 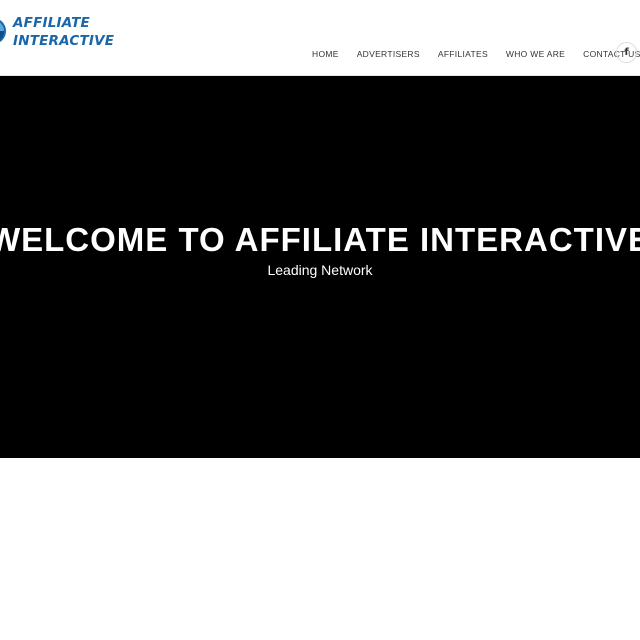 What do you see at coordinates (626, 52) in the screenshot?
I see `facebook-icon: f` at bounding box center [626, 52].